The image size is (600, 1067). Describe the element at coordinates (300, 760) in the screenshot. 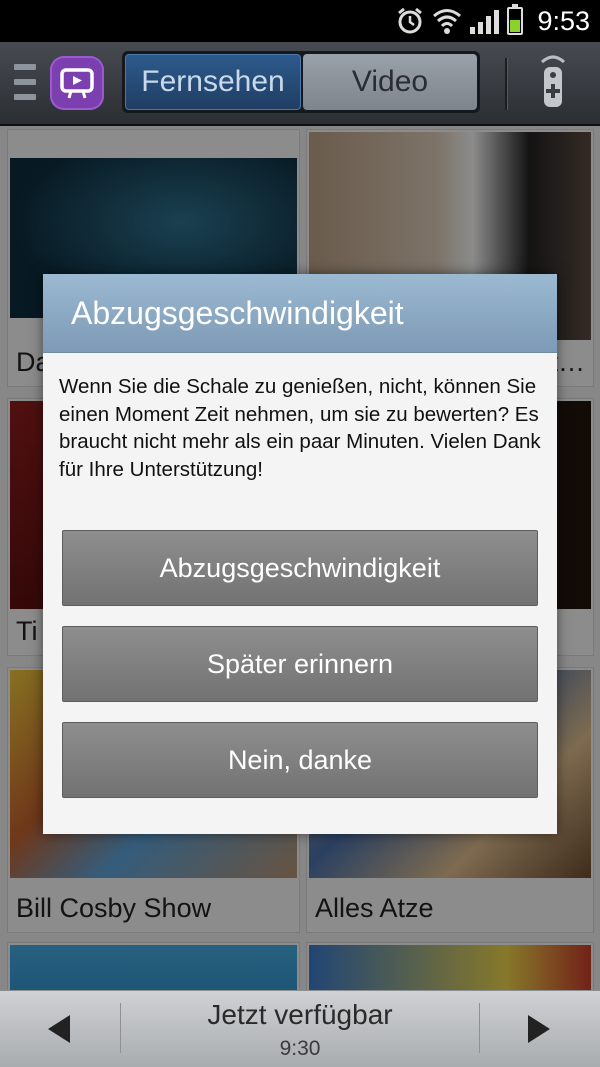

I see `no-thanks-button: Nein, danke` at that location.